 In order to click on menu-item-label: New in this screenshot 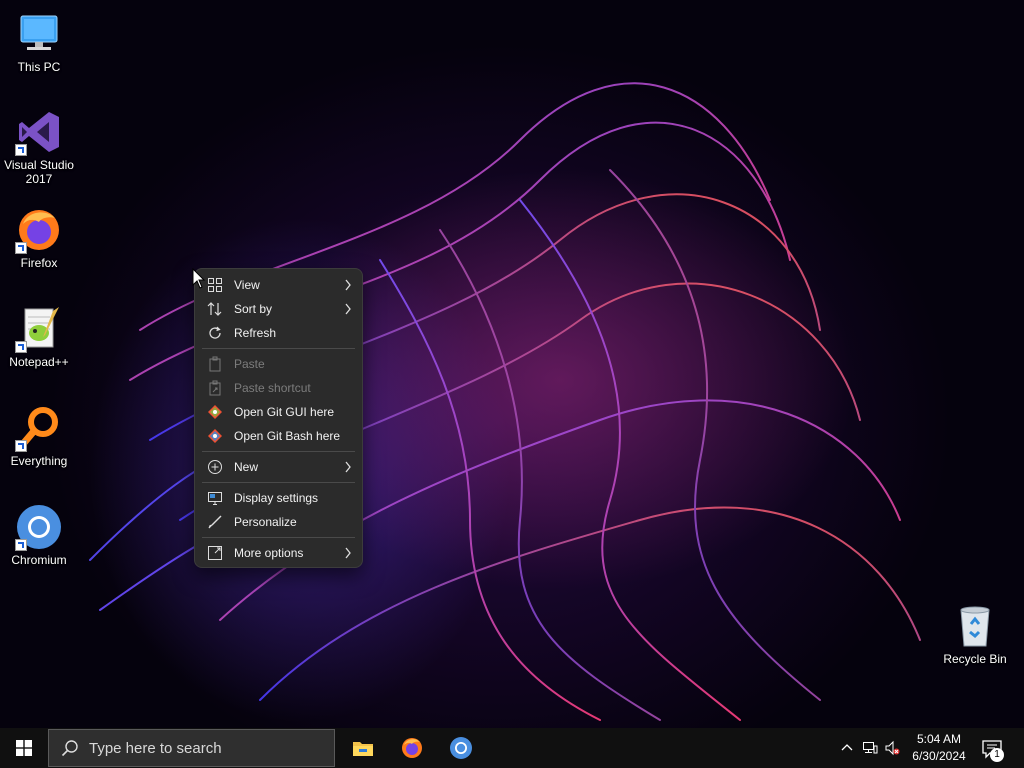, I will do `click(246, 467)`.